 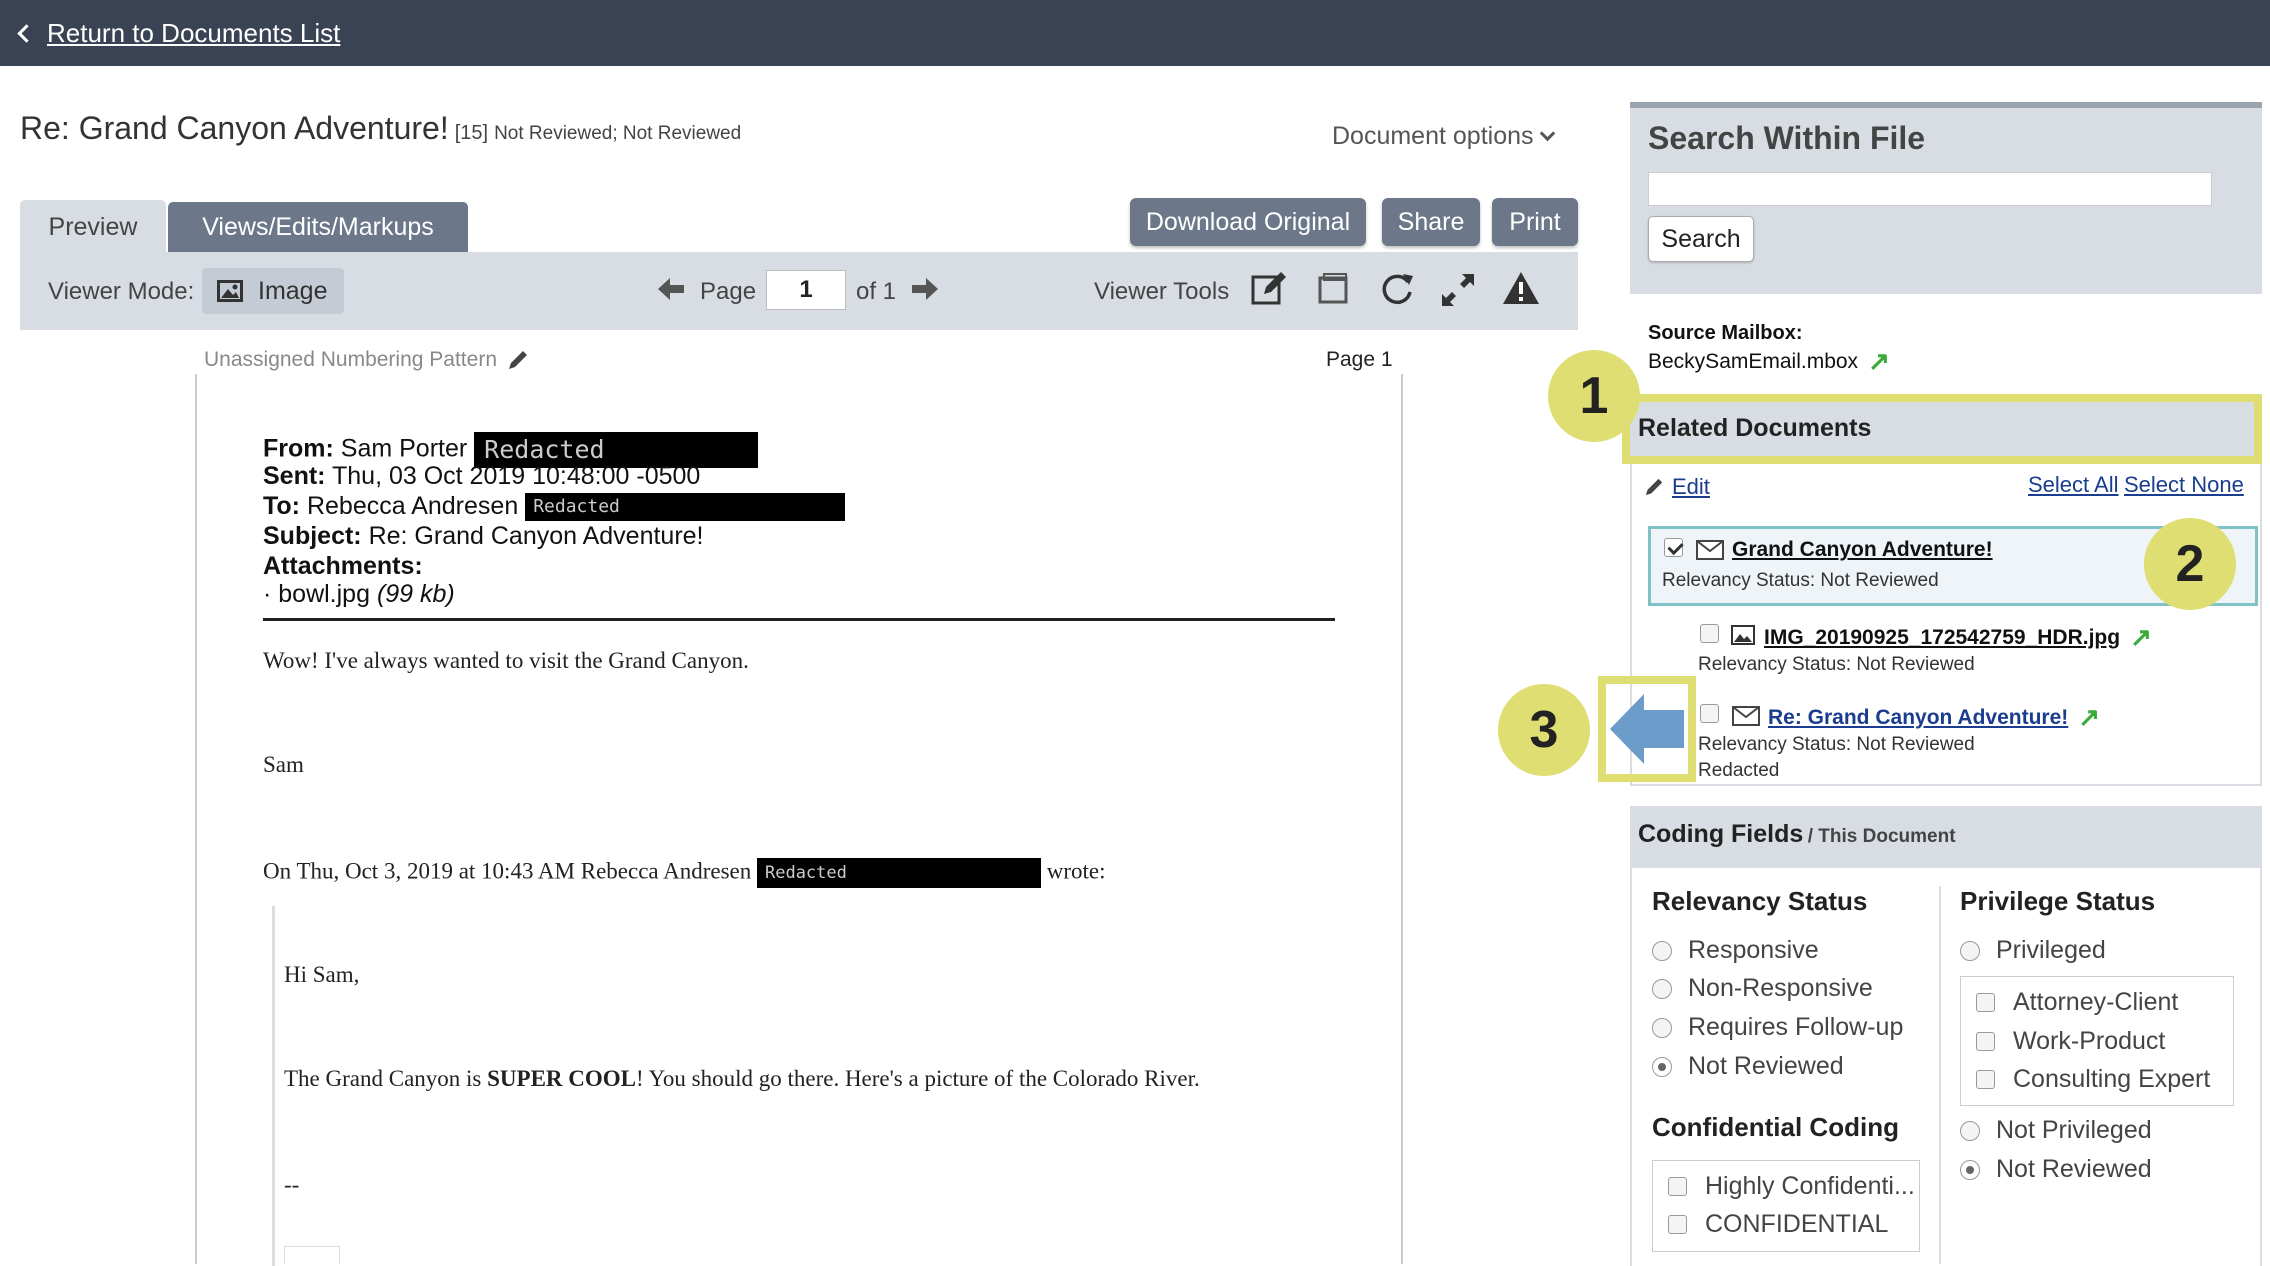 I want to click on prev-page-arrow-icon, so click(x=671, y=291).